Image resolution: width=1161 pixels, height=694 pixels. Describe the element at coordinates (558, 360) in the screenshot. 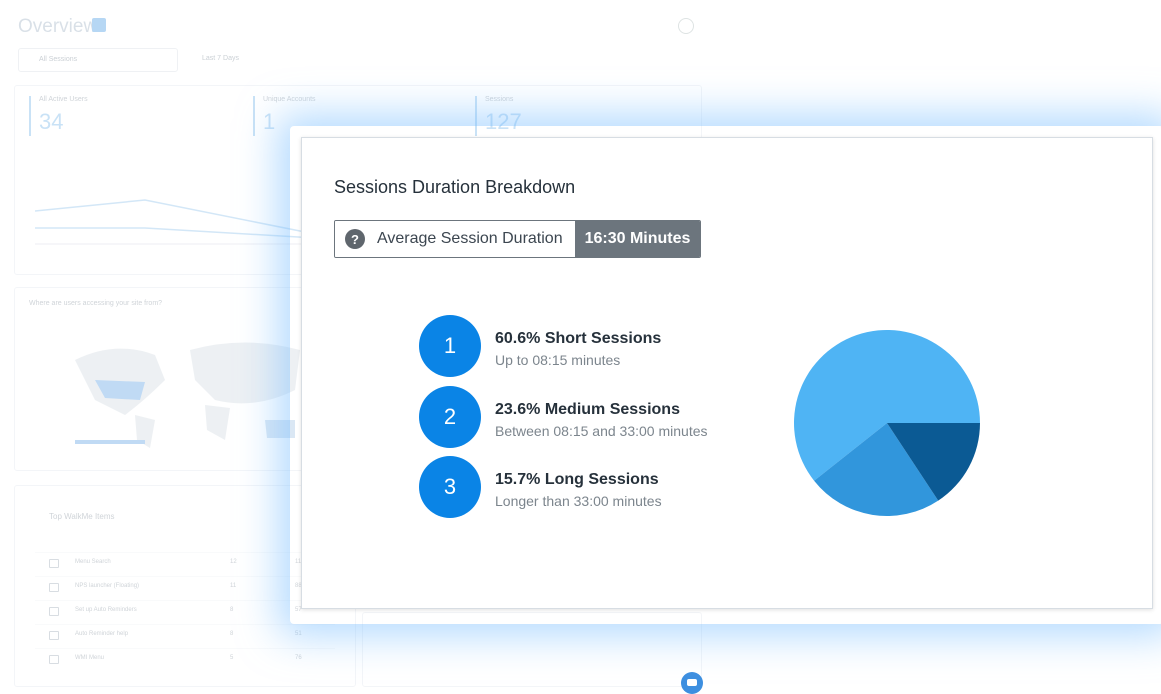

I see `legend-description: Up to 08:15 minutes` at that location.